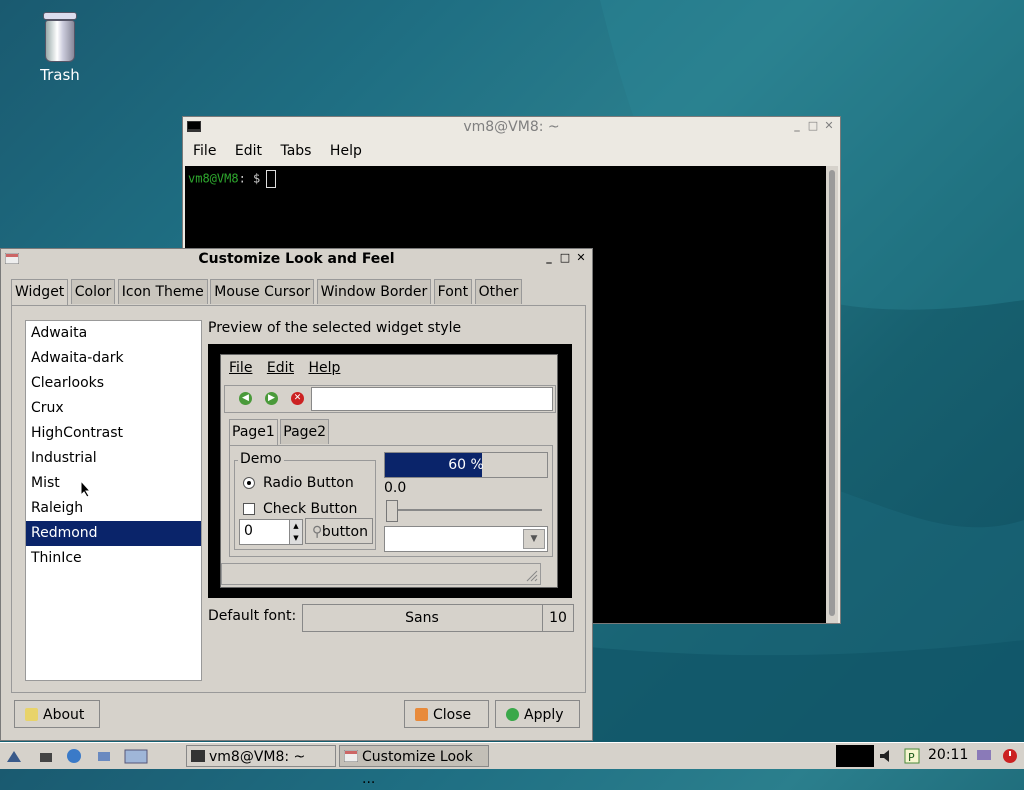 The width and height of the screenshot is (1024, 790). I want to click on apply-icon, so click(512, 714).